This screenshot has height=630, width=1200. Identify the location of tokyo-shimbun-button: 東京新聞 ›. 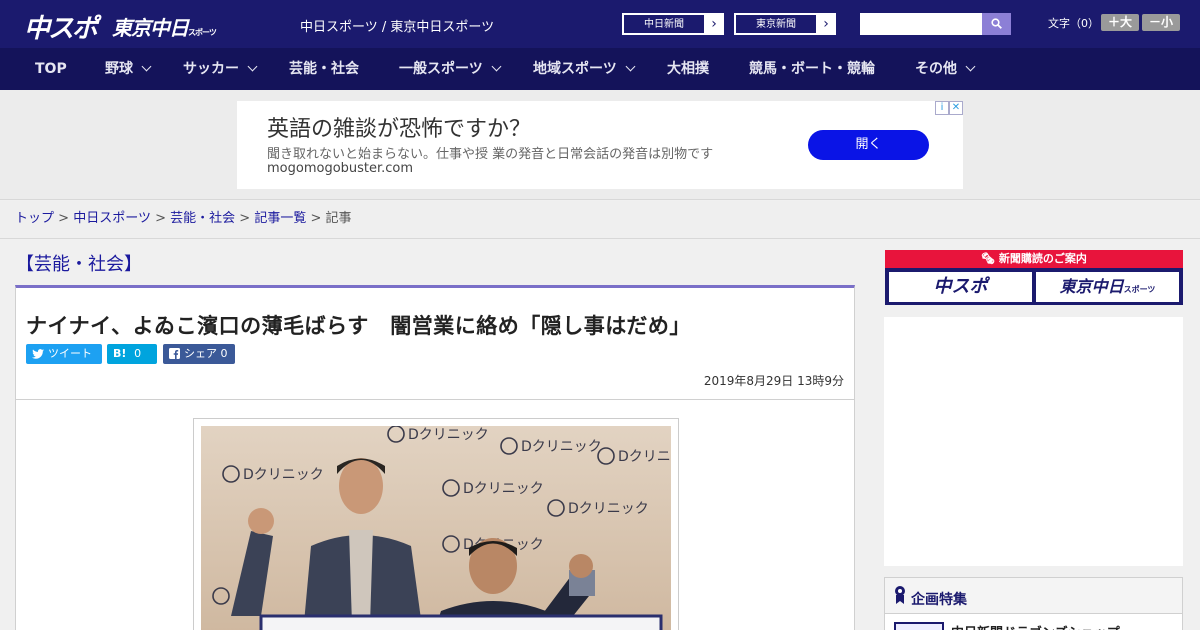
(785, 24).